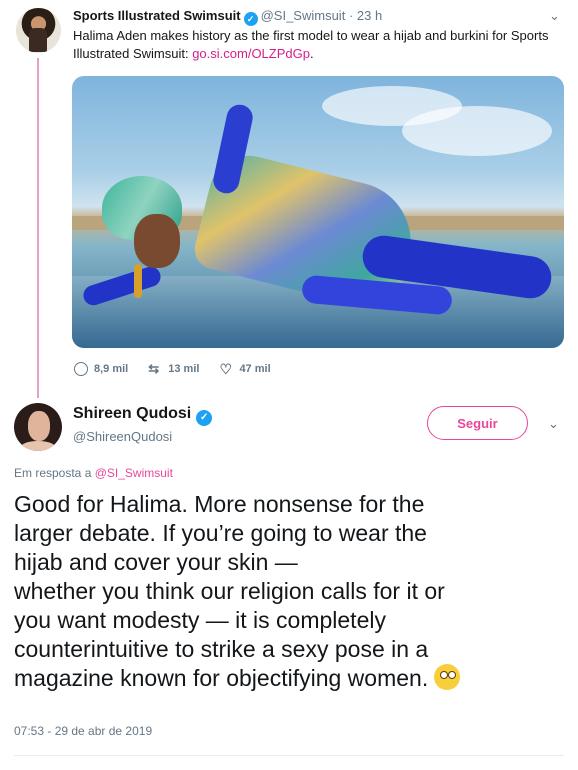 This screenshot has width=578, height=770. Describe the element at coordinates (157, 15) in the screenshot. I see `display-name: Sports Illustrated Swimsuit` at that location.